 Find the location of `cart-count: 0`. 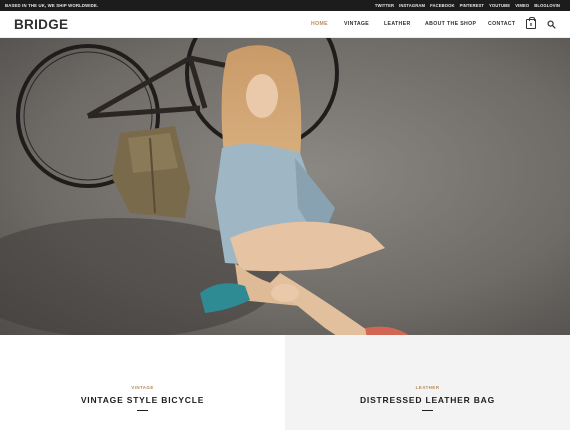

cart-count: 0 is located at coordinates (531, 24).